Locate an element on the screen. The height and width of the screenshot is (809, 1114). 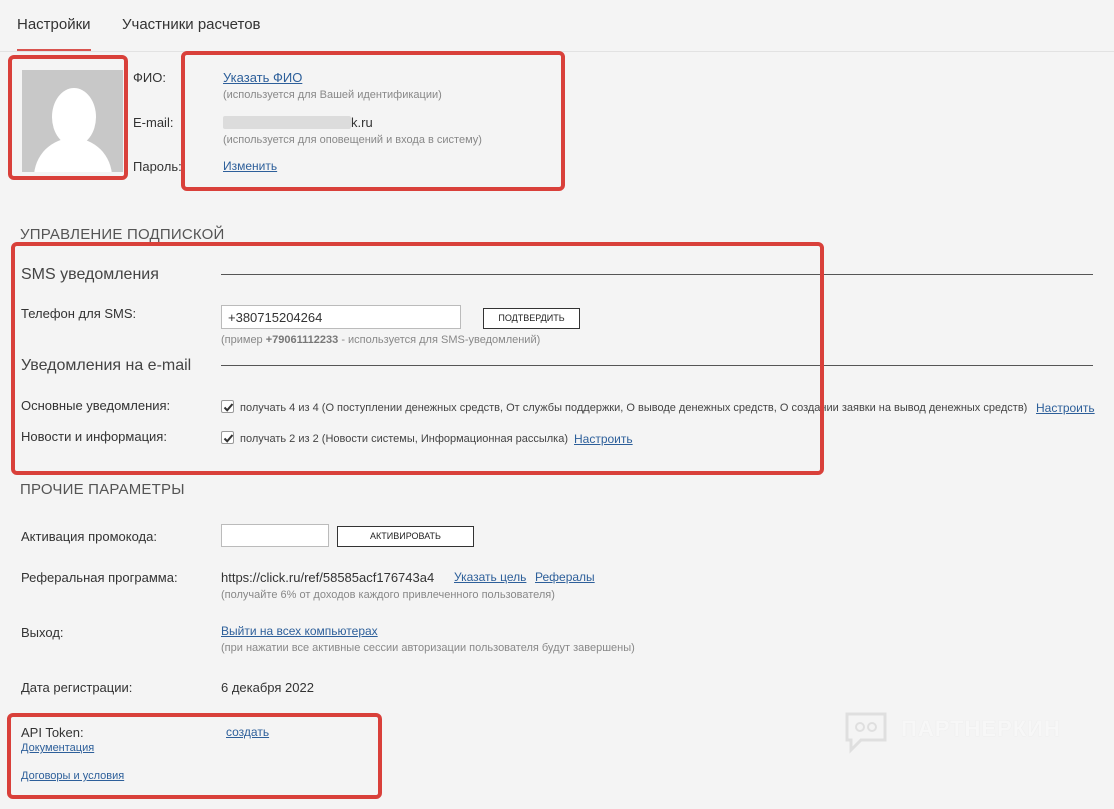
tab-settings: Настройки is located at coordinates (54, 33).